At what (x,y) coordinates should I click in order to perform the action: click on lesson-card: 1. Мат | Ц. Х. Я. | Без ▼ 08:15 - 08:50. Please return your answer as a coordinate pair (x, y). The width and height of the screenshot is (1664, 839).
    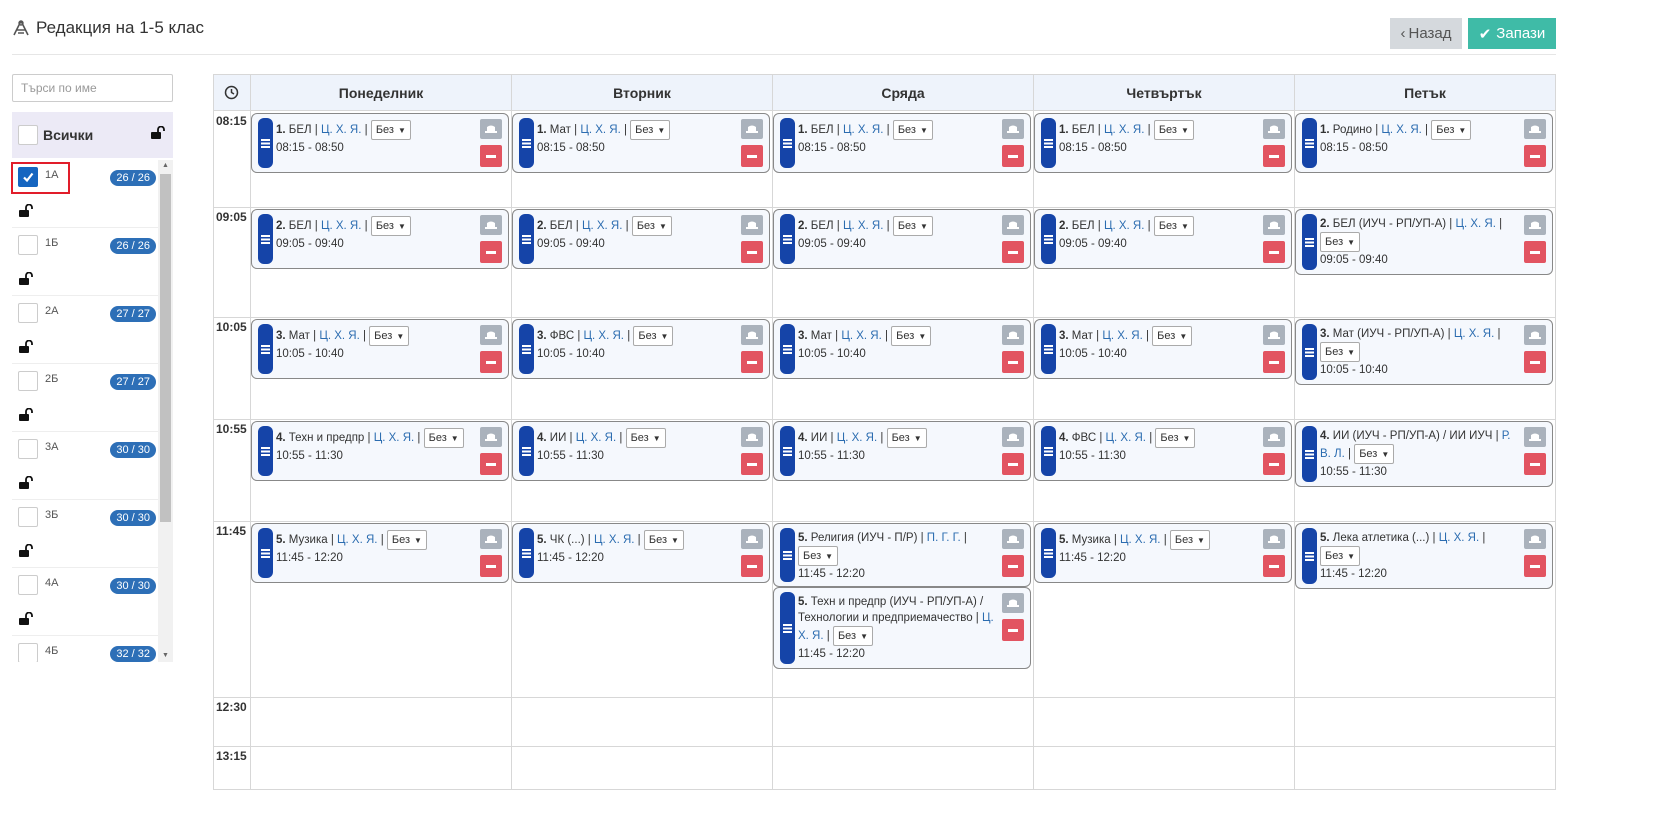
    Looking at the image, I should click on (641, 143).